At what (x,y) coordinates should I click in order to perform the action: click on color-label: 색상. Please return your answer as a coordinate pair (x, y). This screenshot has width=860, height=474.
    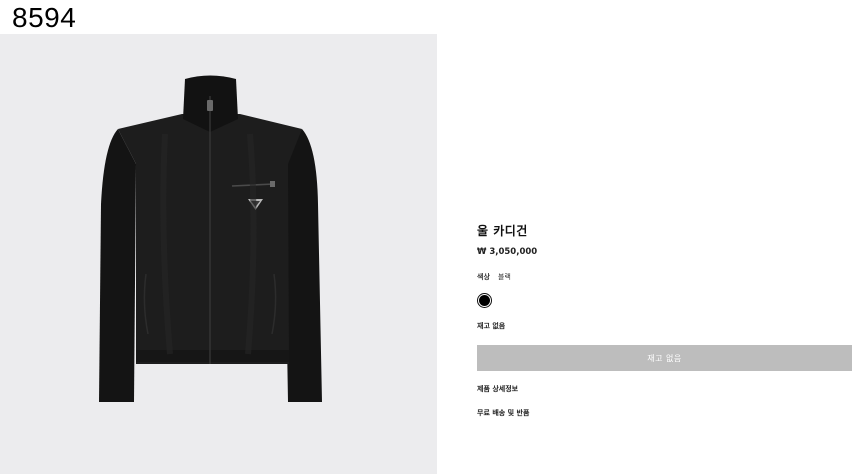
    Looking at the image, I should click on (483, 277).